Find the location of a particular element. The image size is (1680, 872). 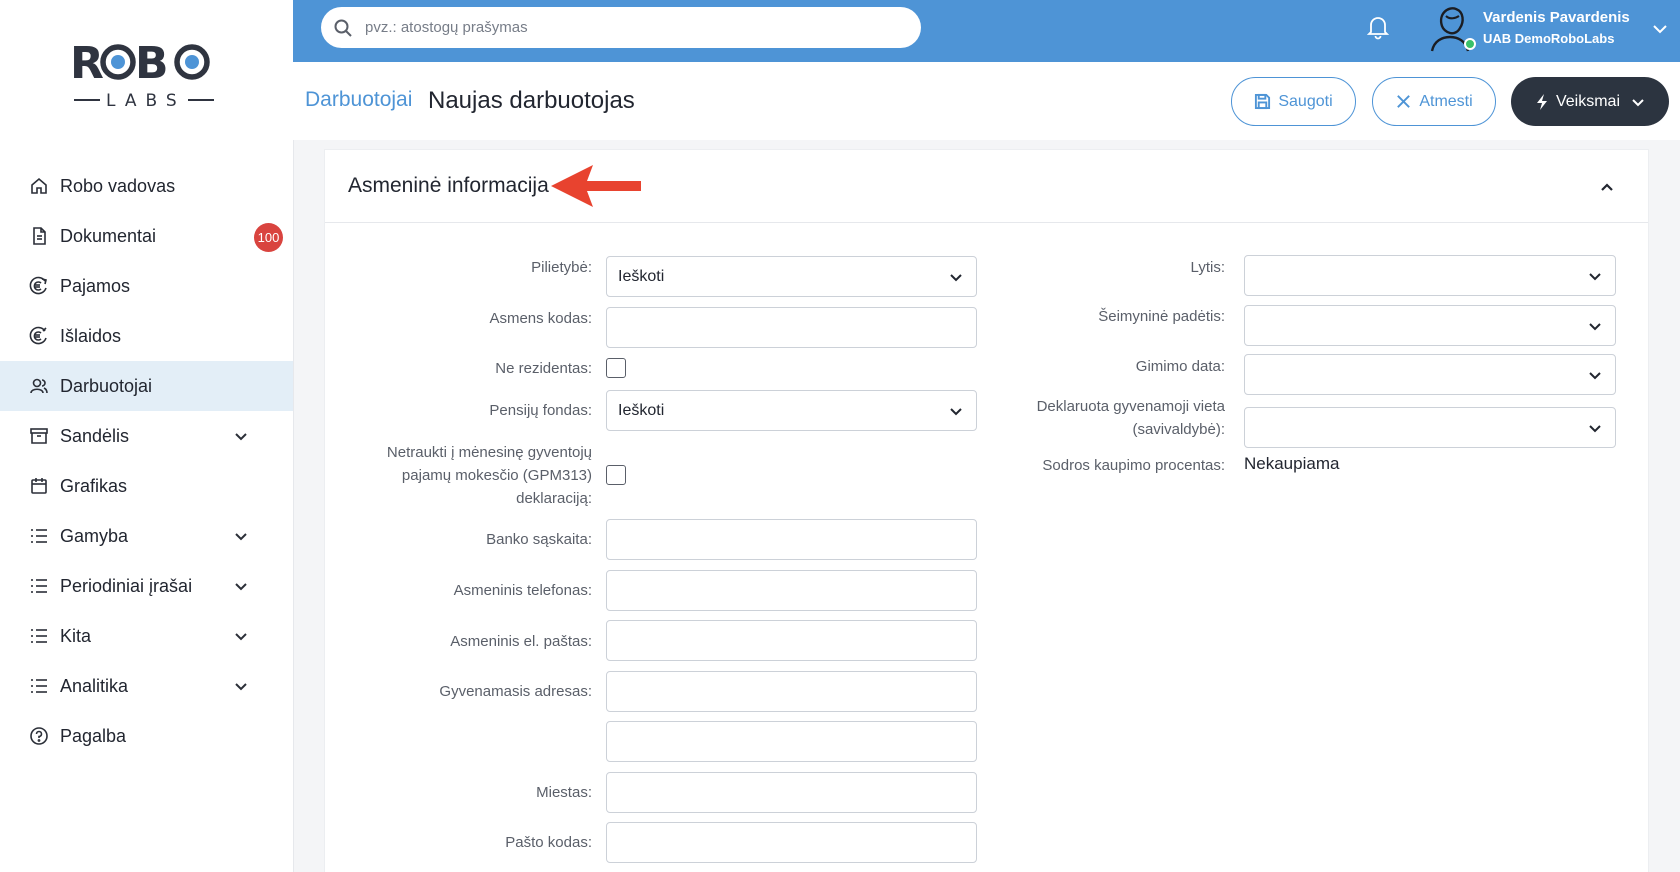

svg-text: R is located at coordinates (86, 64).